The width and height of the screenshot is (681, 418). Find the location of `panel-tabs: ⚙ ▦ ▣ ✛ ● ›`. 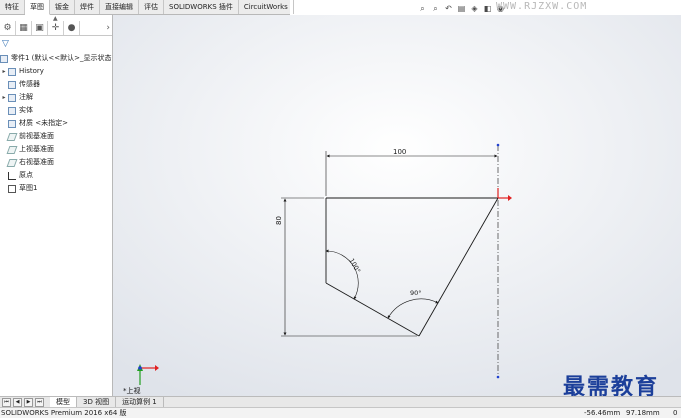

panel-tabs: ⚙ ▦ ▣ ✛ ● › is located at coordinates (56, 28).